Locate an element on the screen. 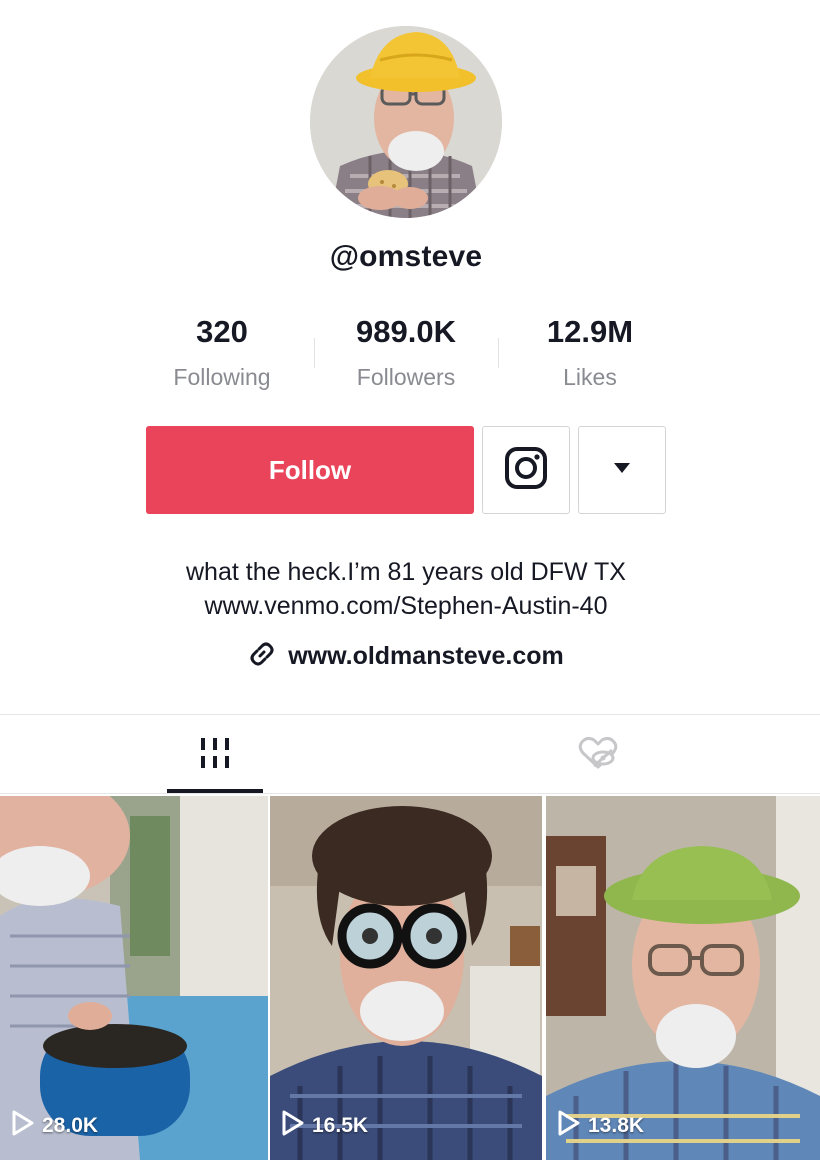 The width and height of the screenshot is (820, 1160). profile-avatar is located at coordinates (406, 122).